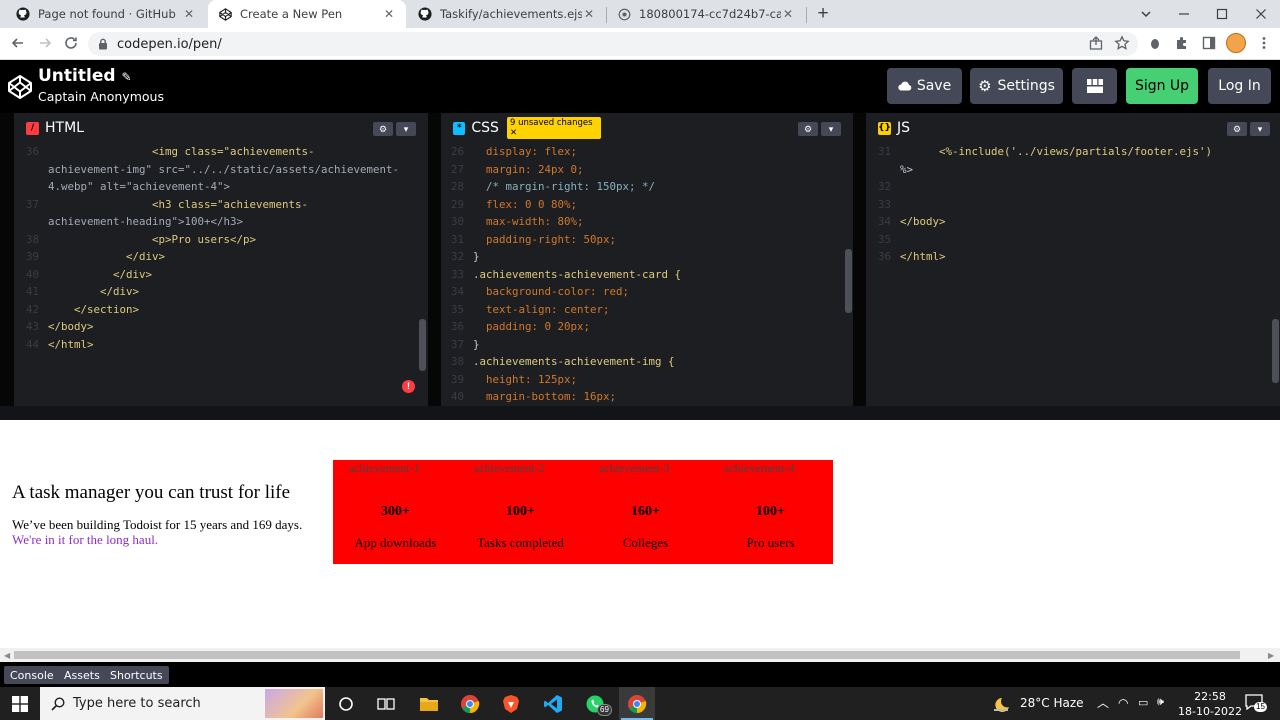 The width and height of the screenshot is (1280, 720). What do you see at coordinates (7, 655) in the screenshot?
I see `scroll-left-arrow-icon: ◀` at bounding box center [7, 655].